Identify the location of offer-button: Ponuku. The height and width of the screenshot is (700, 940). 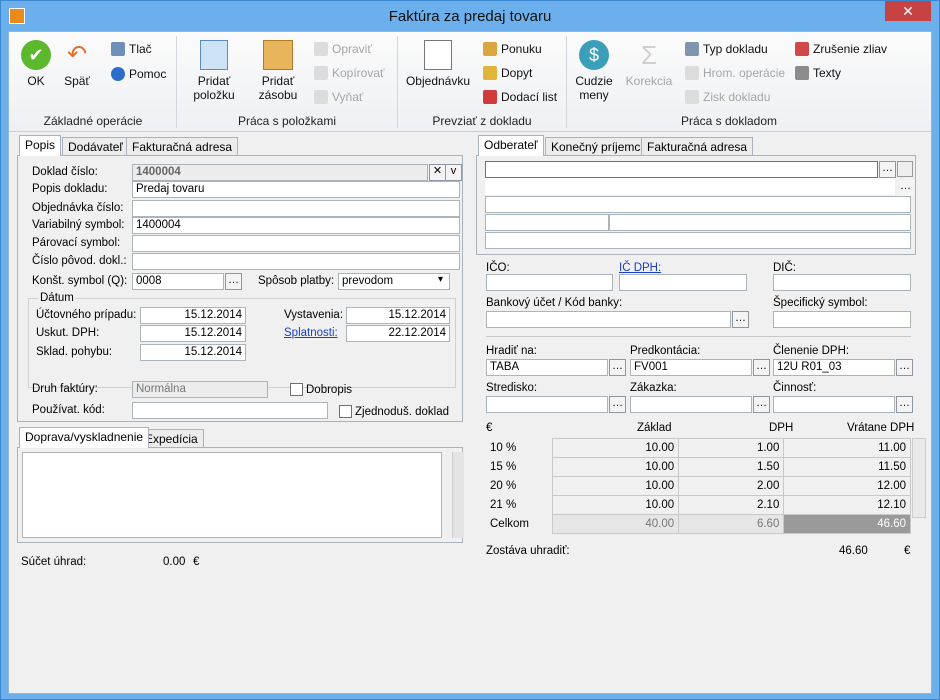
(512, 49).